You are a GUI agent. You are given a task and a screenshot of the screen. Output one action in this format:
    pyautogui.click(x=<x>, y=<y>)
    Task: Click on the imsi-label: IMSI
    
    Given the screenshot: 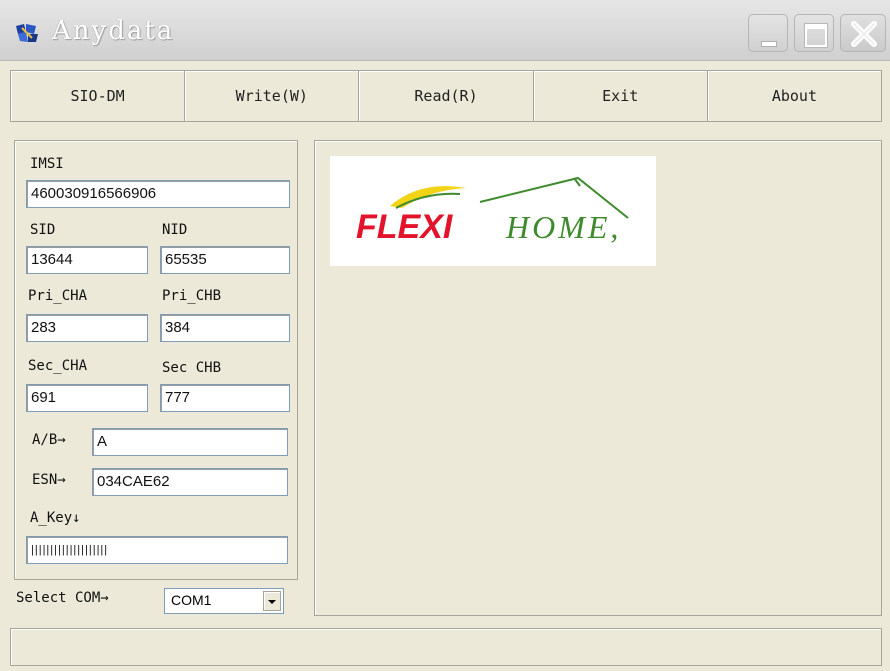 What is the action you would take?
    pyautogui.click(x=47, y=164)
    